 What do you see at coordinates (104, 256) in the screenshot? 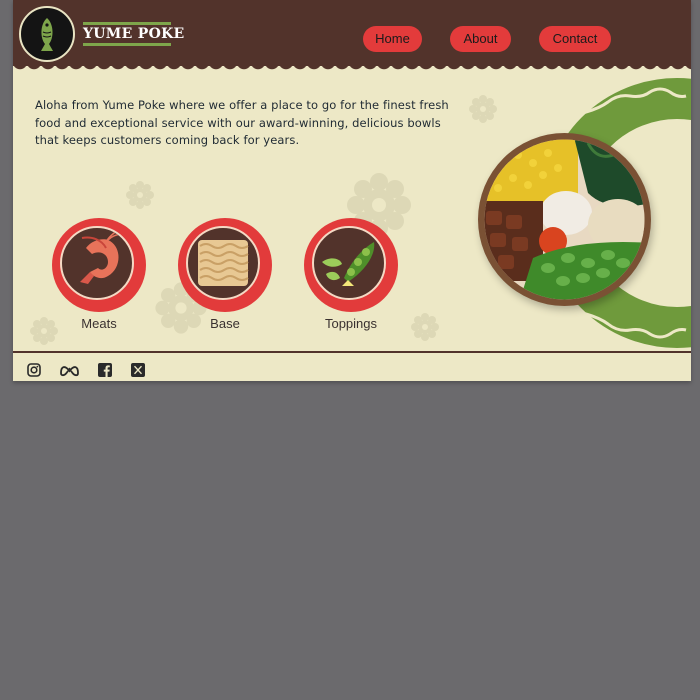
I see `shrimp-icon` at bounding box center [104, 256].